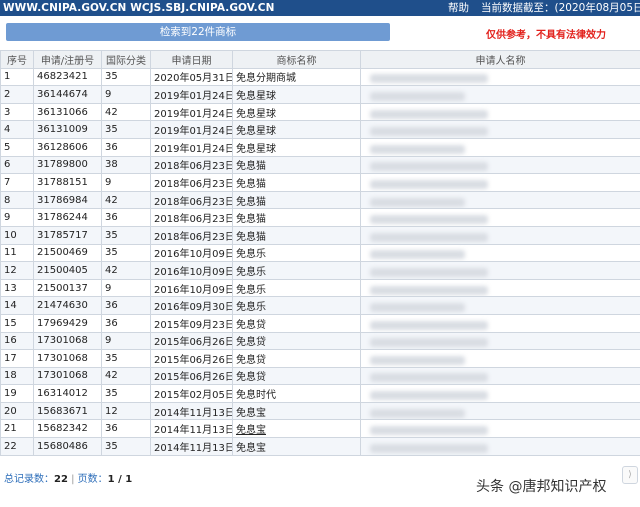 The image size is (640, 507). Describe the element at coordinates (17, 94) in the screenshot. I see `row-no: 2` at that location.